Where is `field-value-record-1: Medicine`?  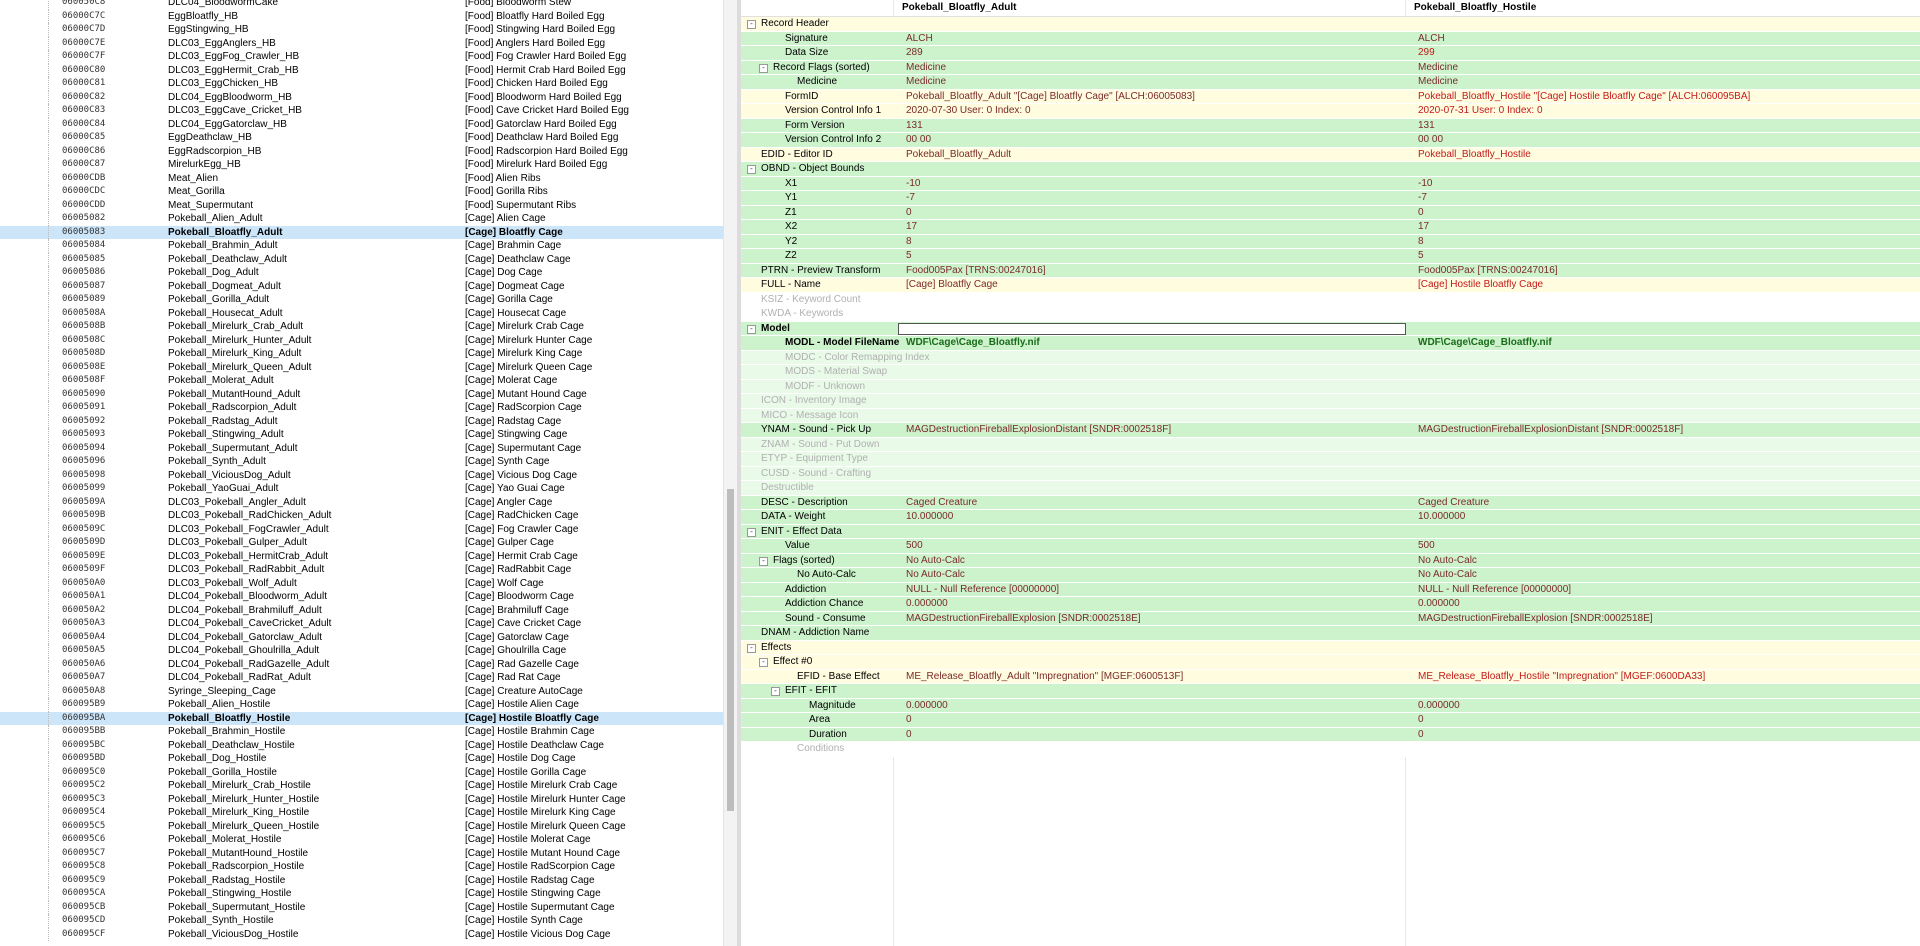 field-value-record-1: Medicine is located at coordinates (926, 68).